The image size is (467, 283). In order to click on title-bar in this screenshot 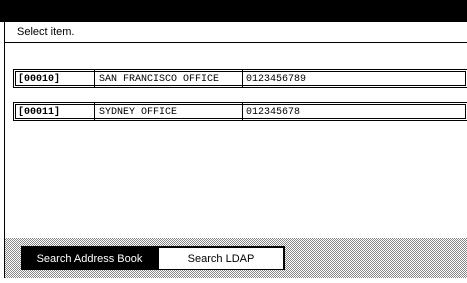, I will do `click(233, 11)`.